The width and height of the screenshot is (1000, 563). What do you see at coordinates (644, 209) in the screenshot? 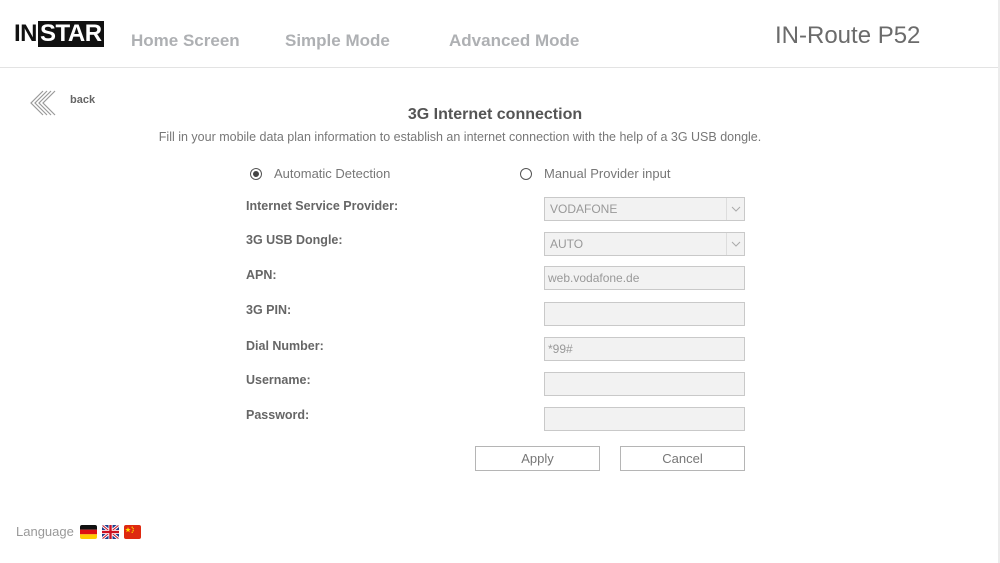
I see `isp-select: VODAFONE` at bounding box center [644, 209].